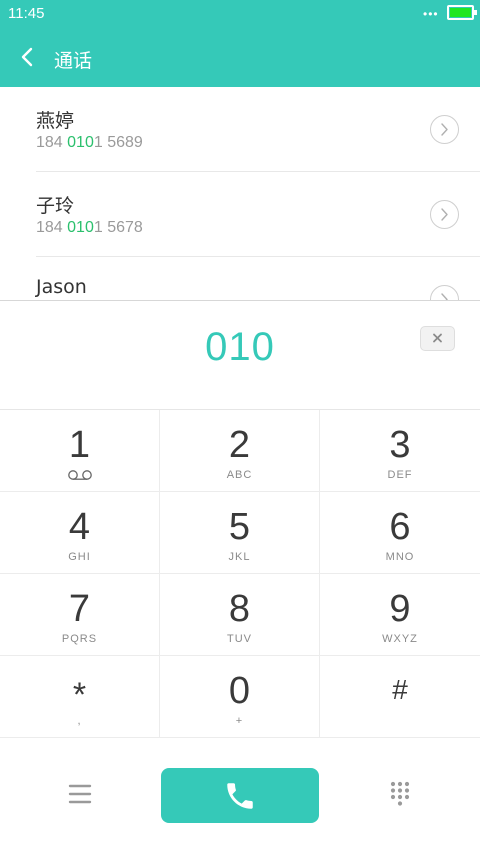 The height and width of the screenshot is (853, 480). I want to click on key-3: 3 DEF, so click(400, 451).